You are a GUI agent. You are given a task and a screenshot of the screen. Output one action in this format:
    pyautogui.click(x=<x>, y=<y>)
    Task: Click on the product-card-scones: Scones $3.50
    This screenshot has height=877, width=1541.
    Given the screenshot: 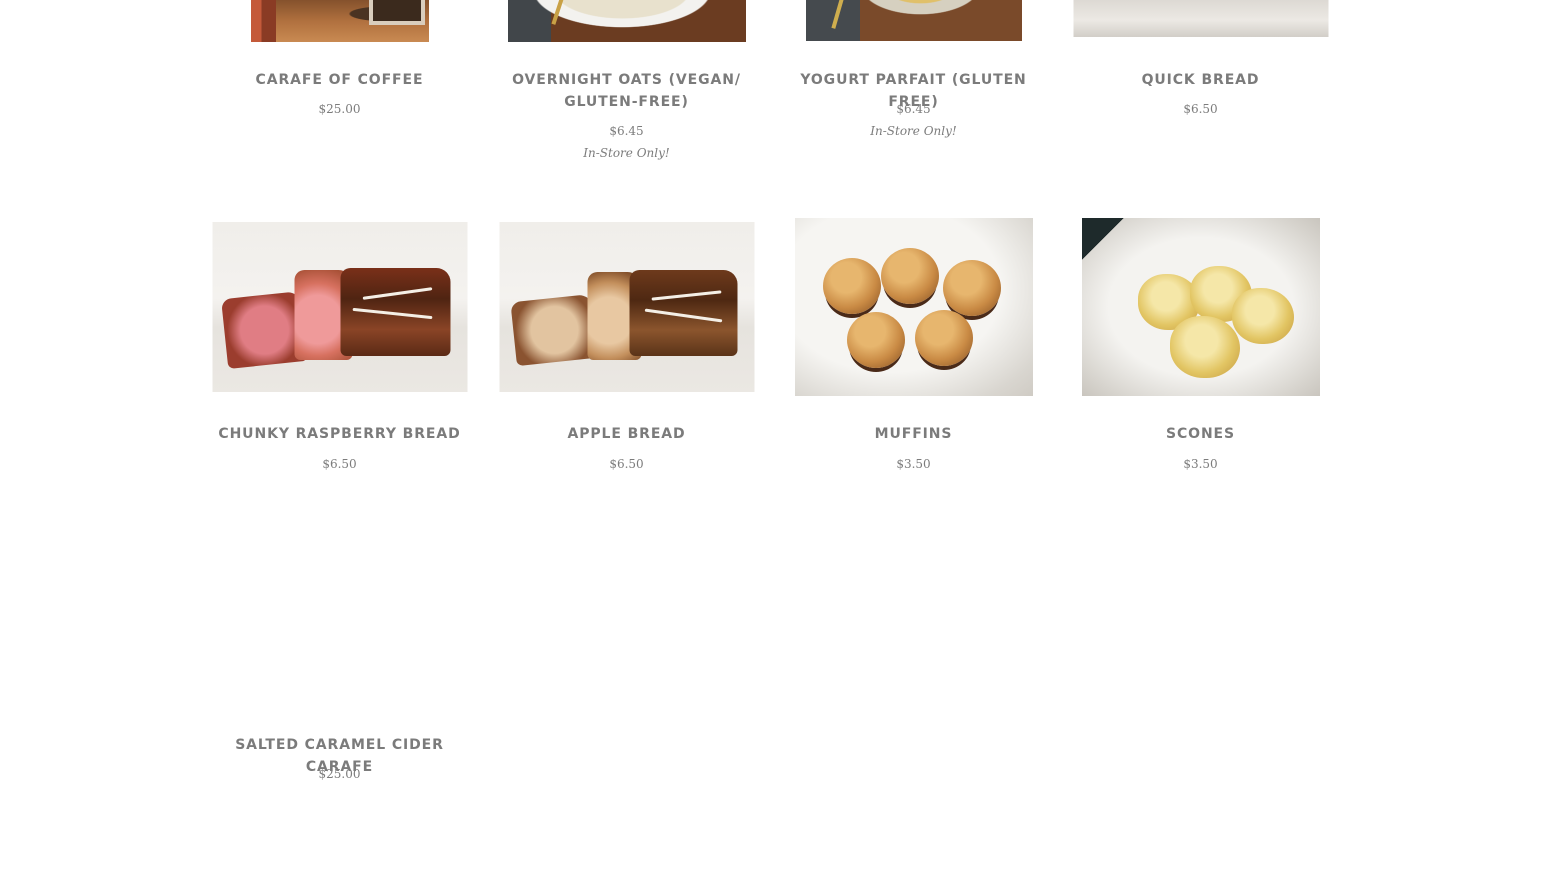 What is the action you would take?
    pyautogui.click(x=1200, y=245)
    